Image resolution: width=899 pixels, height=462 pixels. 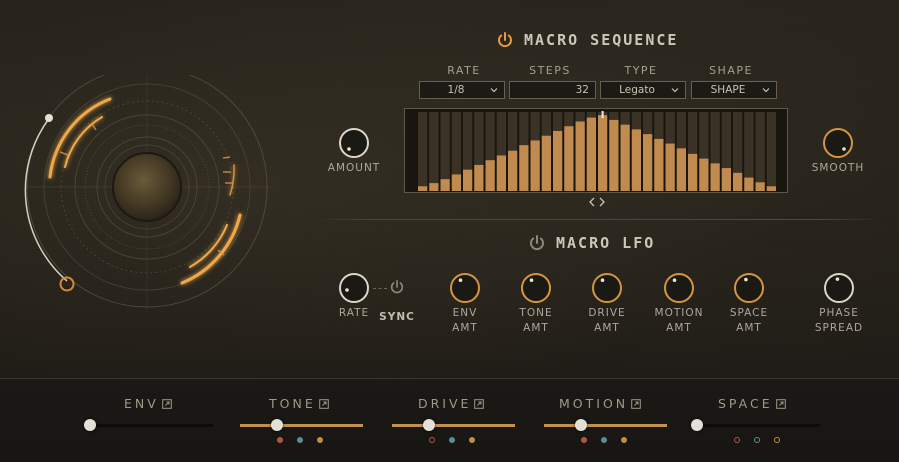 What do you see at coordinates (745, 403) in the screenshot?
I see `slot-label-text: SPACE` at bounding box center [745, 403].